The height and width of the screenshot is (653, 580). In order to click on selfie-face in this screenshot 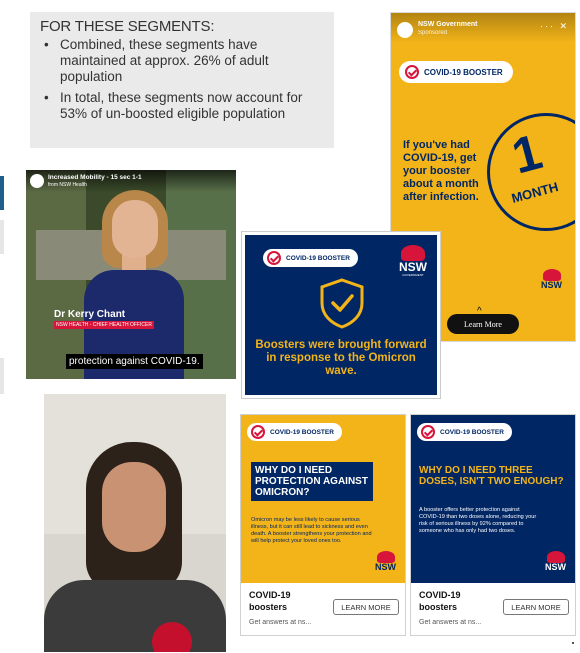, I will do `click(134, 507)`.